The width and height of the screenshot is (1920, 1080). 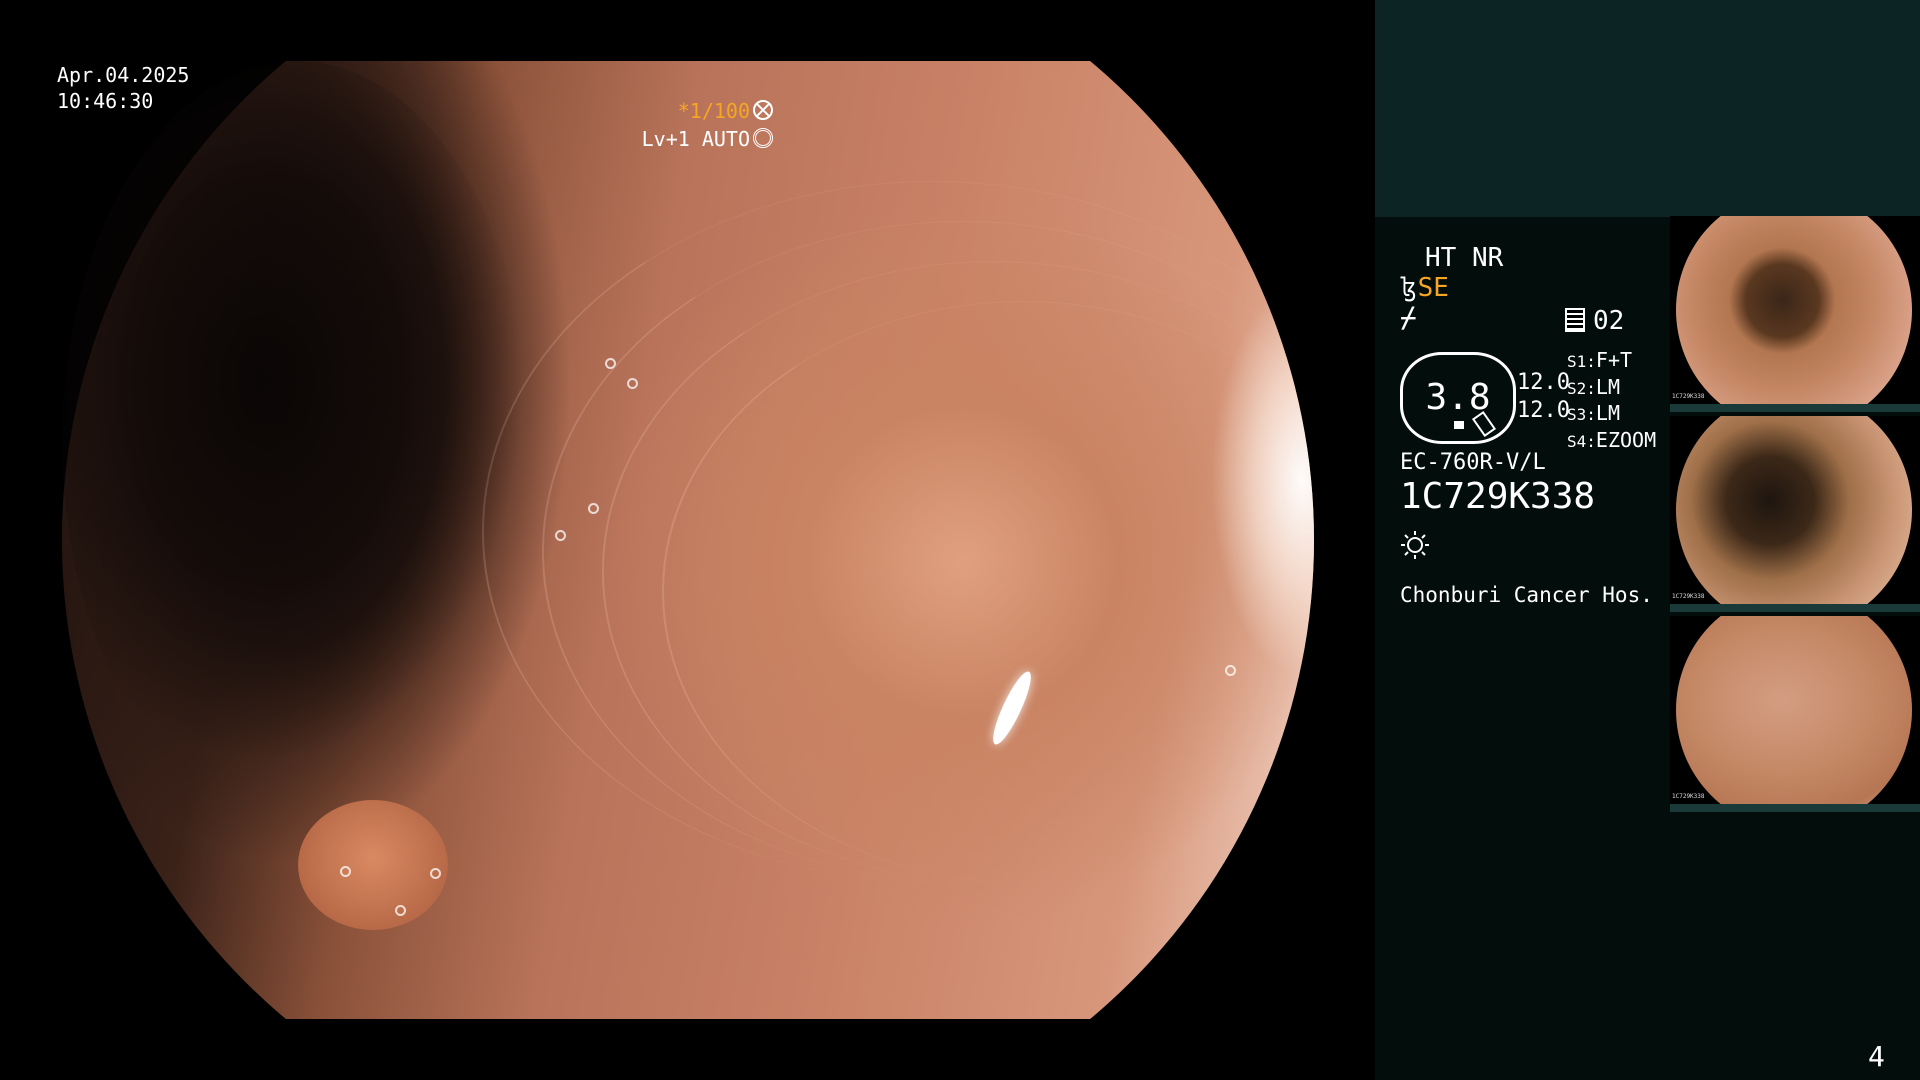 I want to click on structure-enhancement-row: ɮSE, so click(x=1424, y=288).